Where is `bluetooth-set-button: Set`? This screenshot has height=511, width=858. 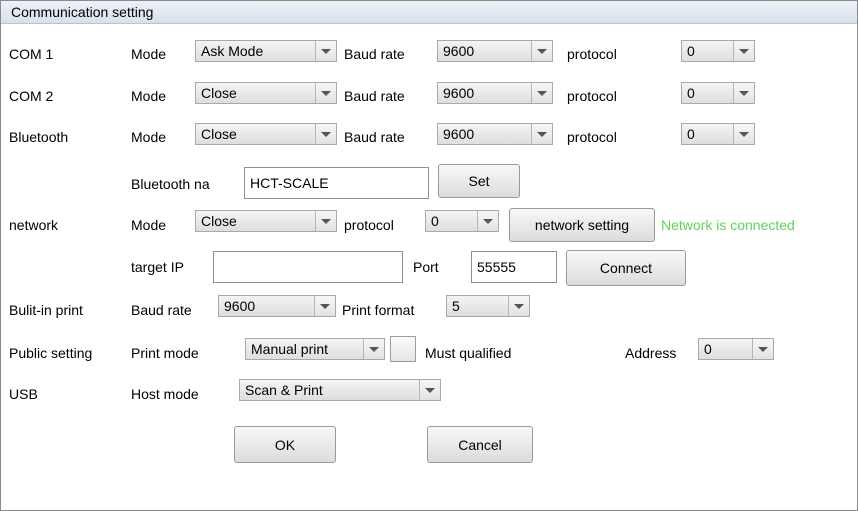 bluetooth-set-button: Set is located at coordinates (479, 181).